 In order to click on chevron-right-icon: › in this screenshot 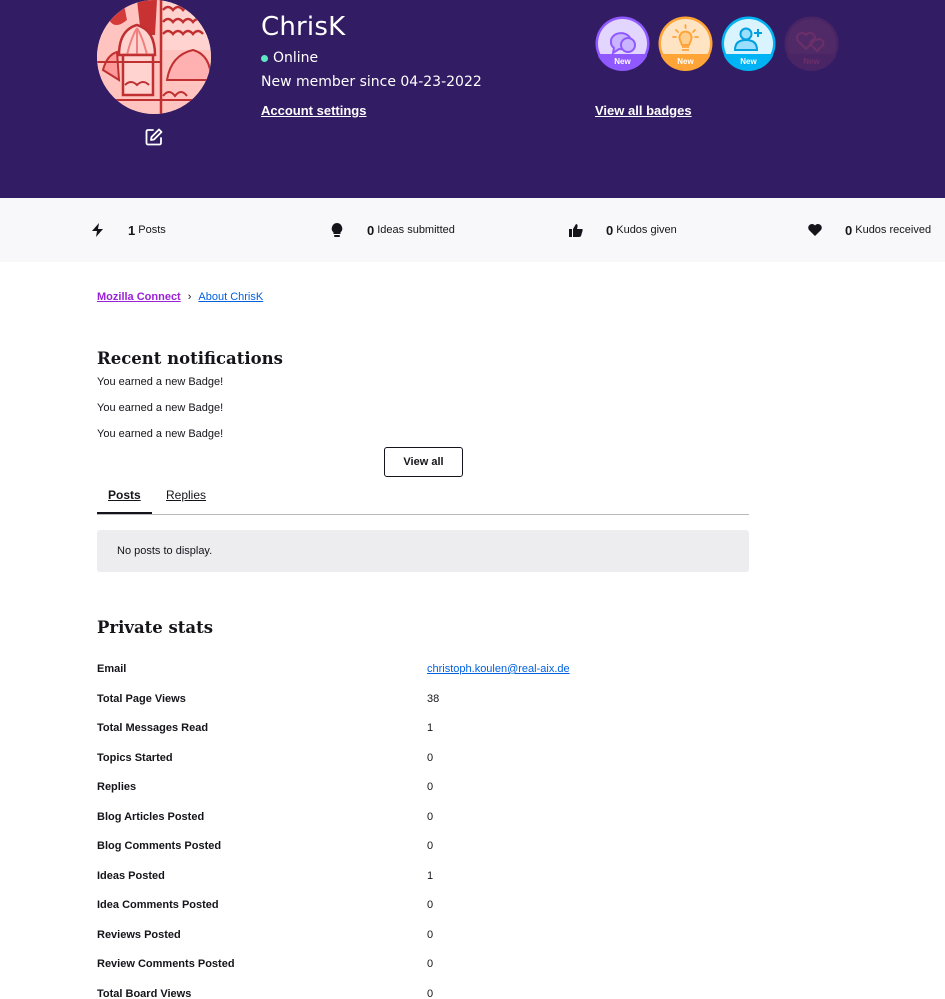, I will do `click(189, 297)`.